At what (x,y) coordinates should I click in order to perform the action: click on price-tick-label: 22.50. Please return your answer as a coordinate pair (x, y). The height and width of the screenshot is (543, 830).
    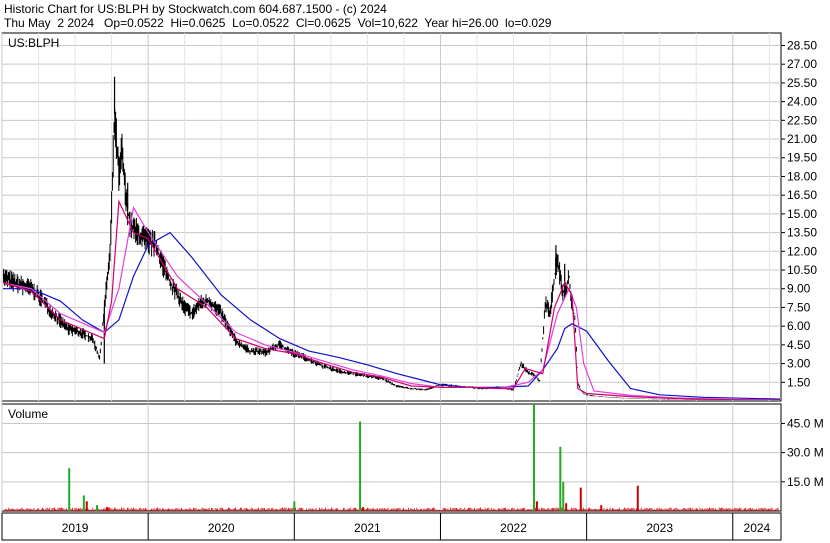
    Looking at the image, I should click on (802, 120).